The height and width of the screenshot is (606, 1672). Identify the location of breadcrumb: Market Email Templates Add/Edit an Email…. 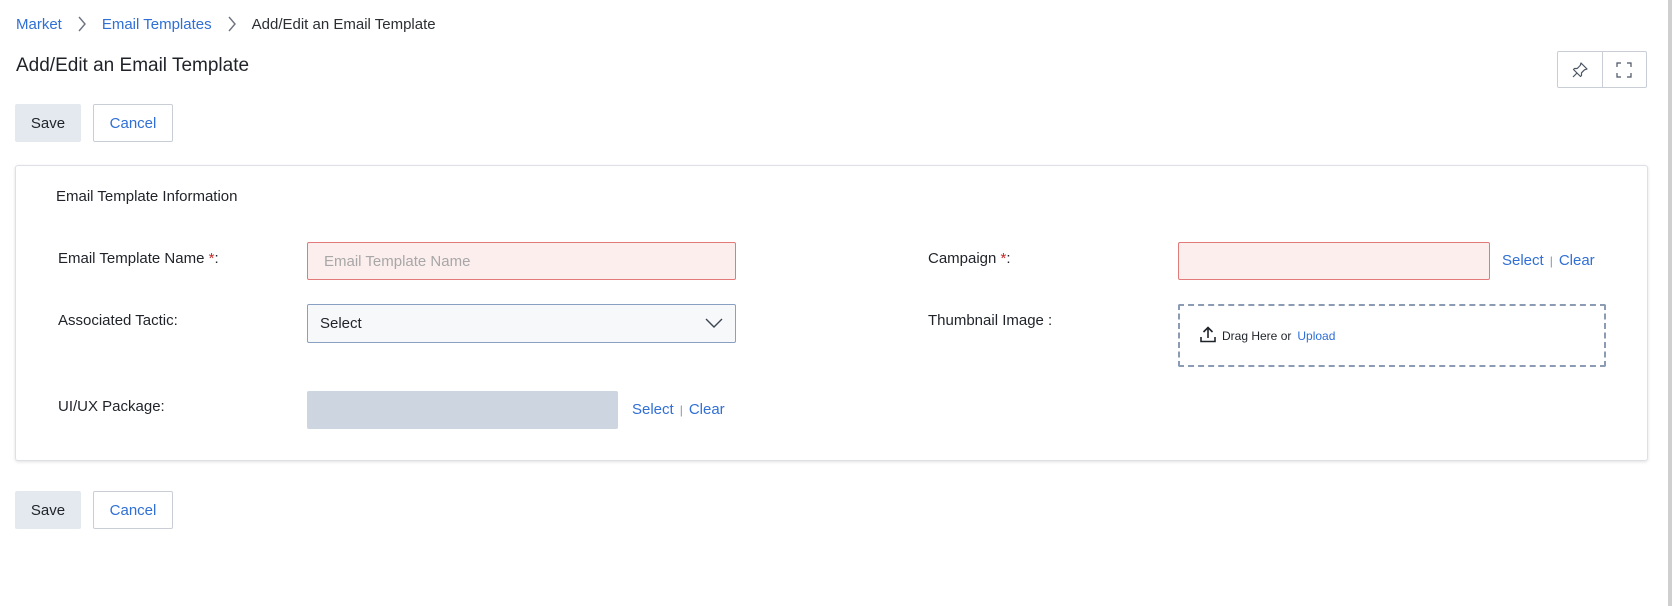
(226, 24).